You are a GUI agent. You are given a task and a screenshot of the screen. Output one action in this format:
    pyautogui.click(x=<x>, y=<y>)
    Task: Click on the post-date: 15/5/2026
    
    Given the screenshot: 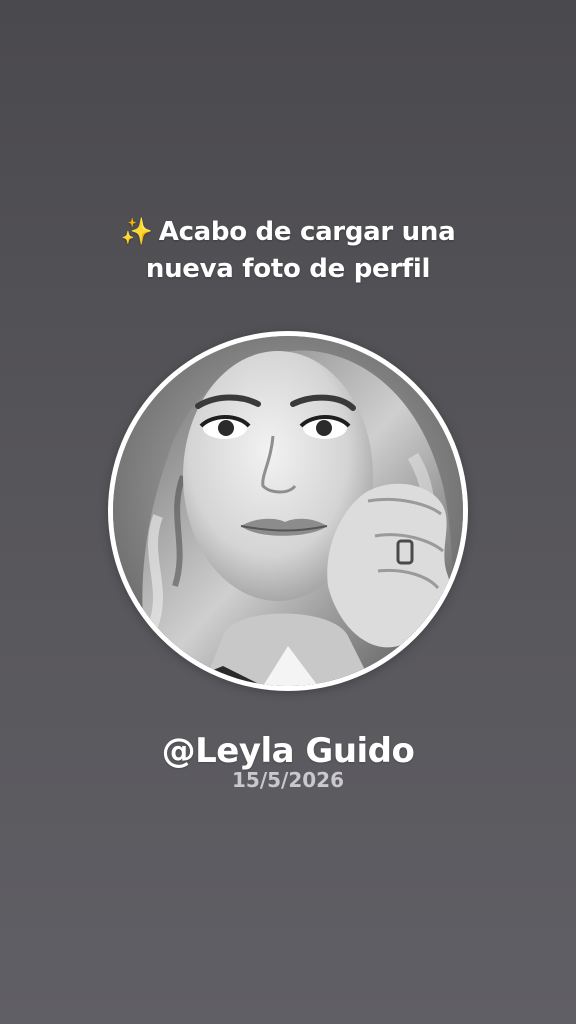 What is the action you would take?
    pyautogui.click(x=288, y=780)
    